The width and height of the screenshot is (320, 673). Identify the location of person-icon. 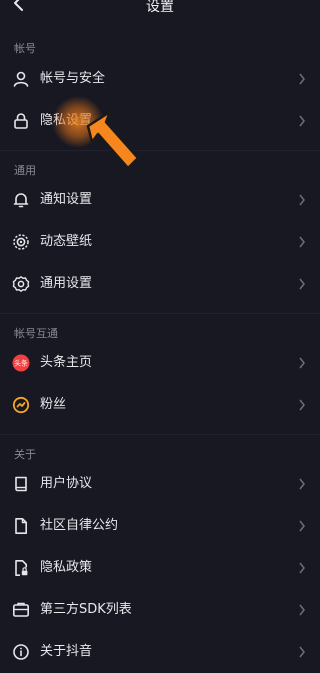
(21, 79).